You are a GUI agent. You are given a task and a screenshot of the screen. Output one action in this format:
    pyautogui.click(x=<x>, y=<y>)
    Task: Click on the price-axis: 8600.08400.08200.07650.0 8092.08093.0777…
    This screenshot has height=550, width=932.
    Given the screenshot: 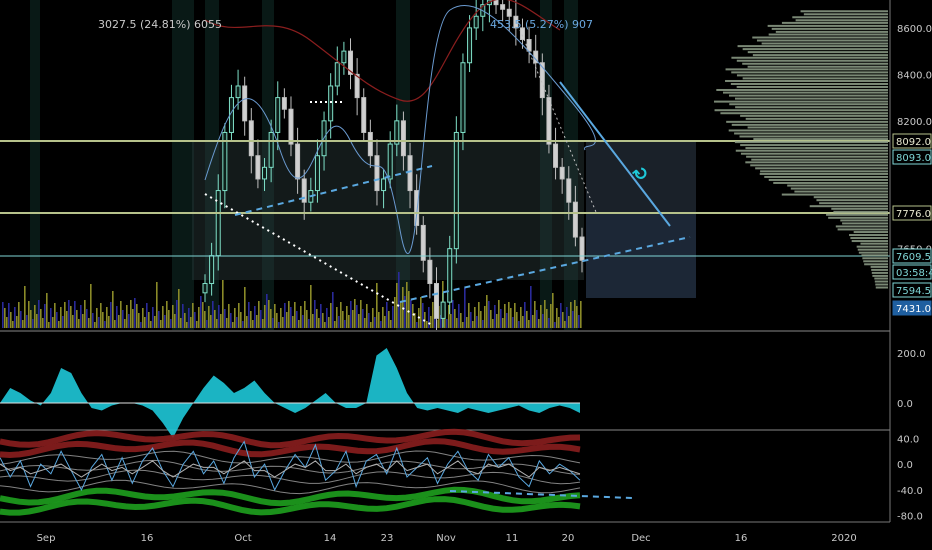 What is the action you would take?
    pyautogui.click(x=910, y=275)
    